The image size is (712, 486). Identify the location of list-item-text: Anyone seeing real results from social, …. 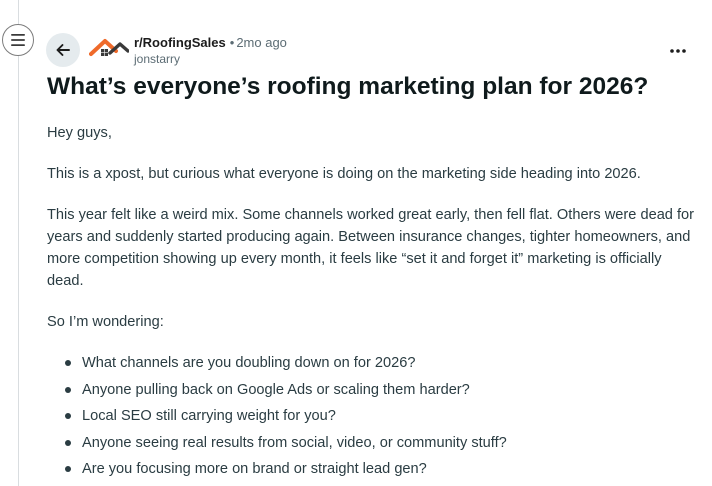
(294, 442).